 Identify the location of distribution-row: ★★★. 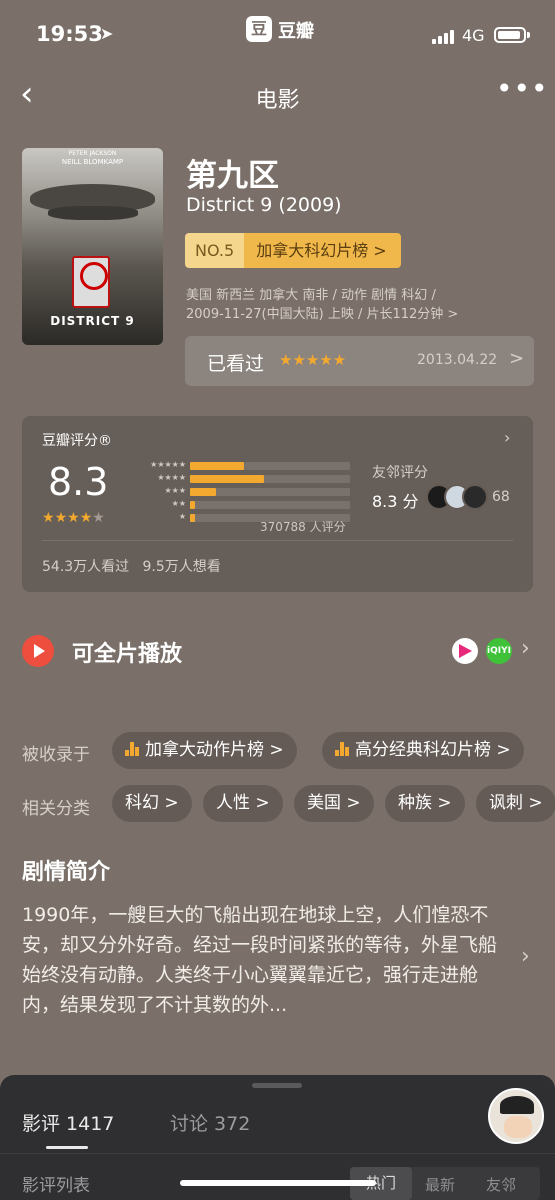
(242, 492).